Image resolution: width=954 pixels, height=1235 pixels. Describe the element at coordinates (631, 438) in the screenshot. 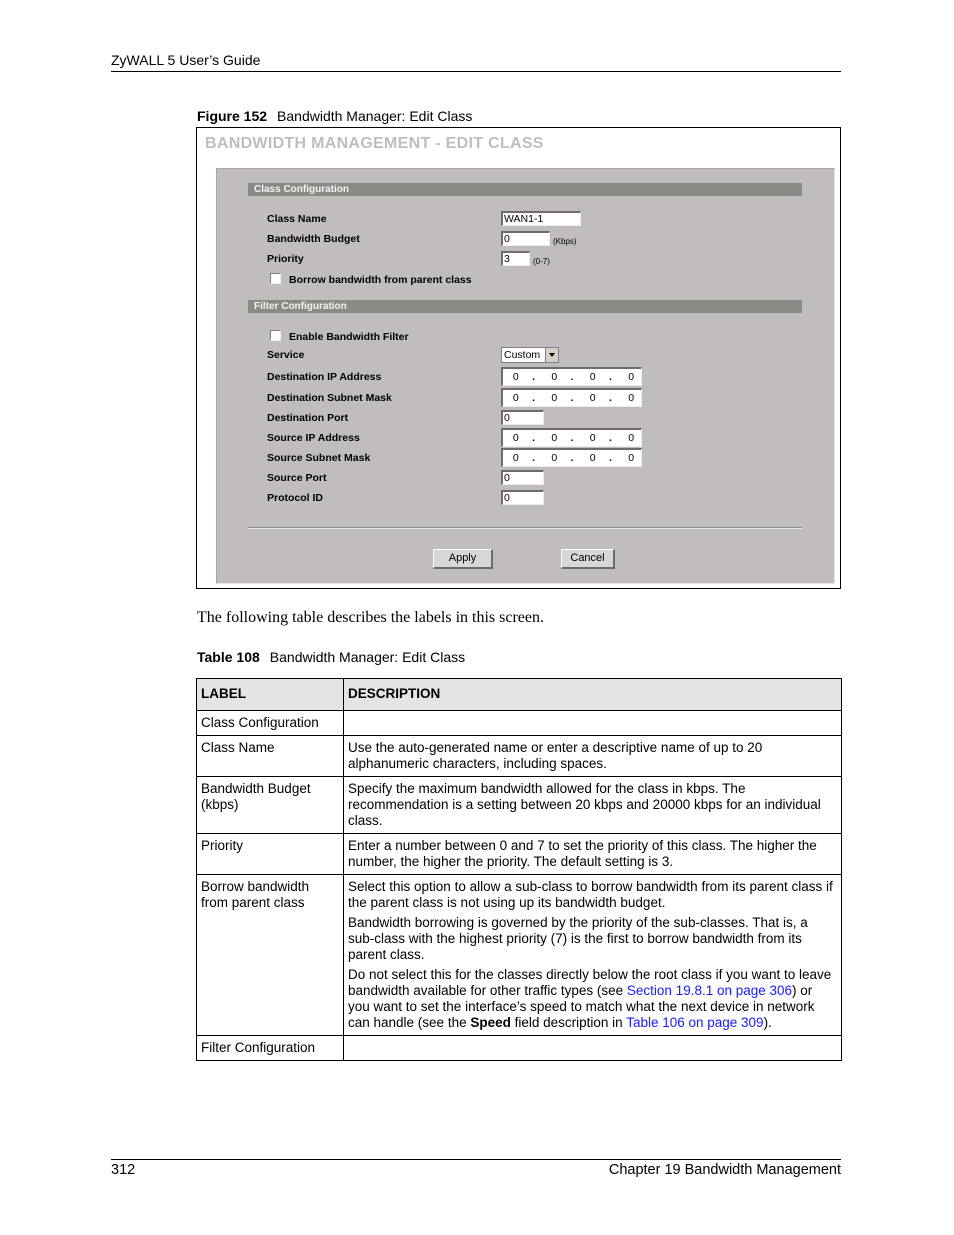

I see `src-ip-octet-4: 0` at that location.